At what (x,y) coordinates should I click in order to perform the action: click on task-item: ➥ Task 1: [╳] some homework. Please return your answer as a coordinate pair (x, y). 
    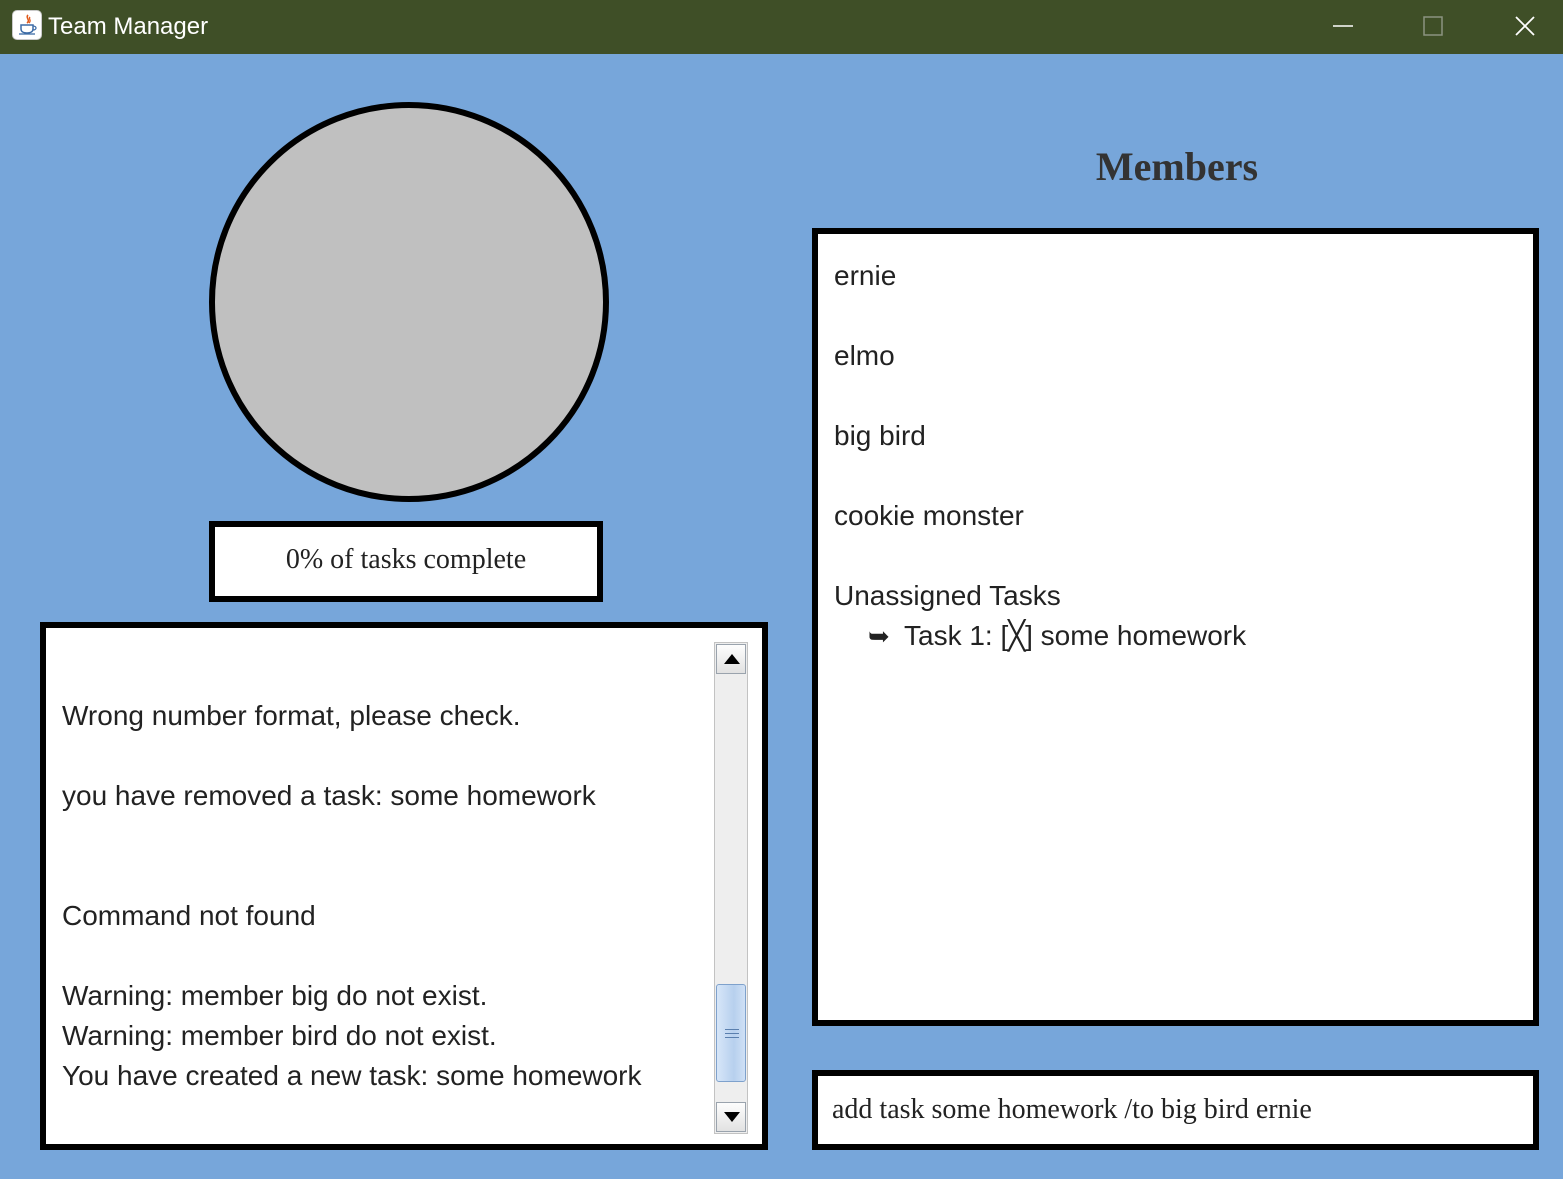
    Looking at the image, I should click on (1040, 636).